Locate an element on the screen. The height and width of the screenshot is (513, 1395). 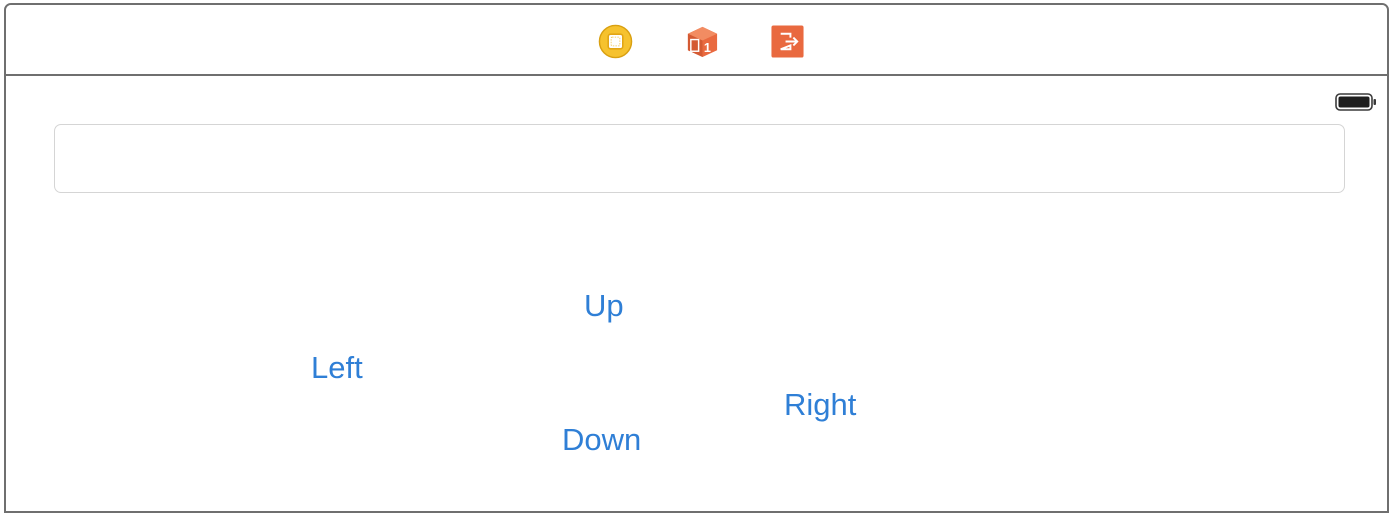
exit-icon is located at coordinates (787, 41).